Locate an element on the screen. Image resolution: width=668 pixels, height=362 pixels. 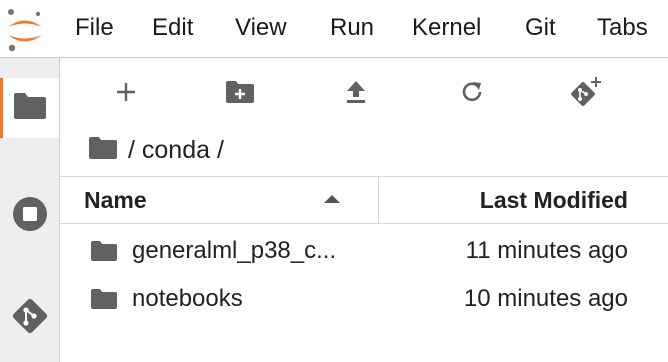
git-clone-icon is located at coordinates (586, 94).